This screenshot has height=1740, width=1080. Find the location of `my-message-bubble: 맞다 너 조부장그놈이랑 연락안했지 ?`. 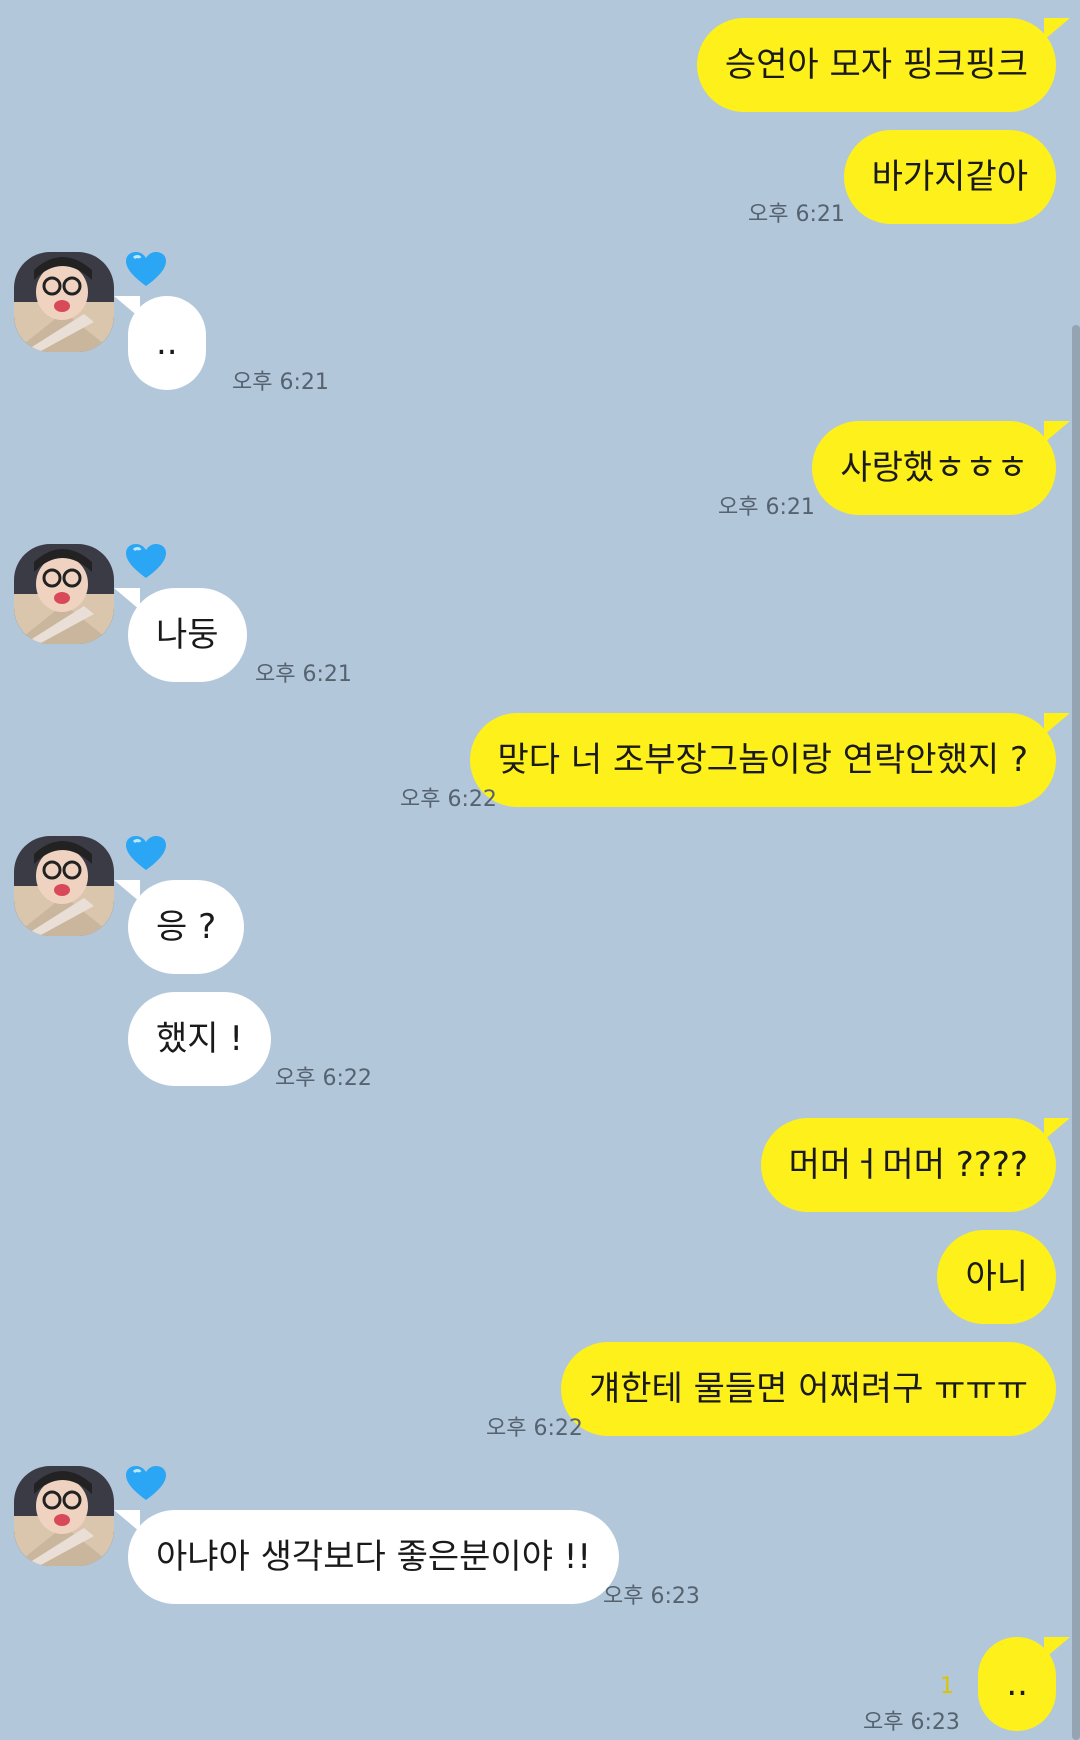

my-message-bubble: 맞다 너 조부장그놈이랑 연락안했지 ? is located at coordinates (770, 760).